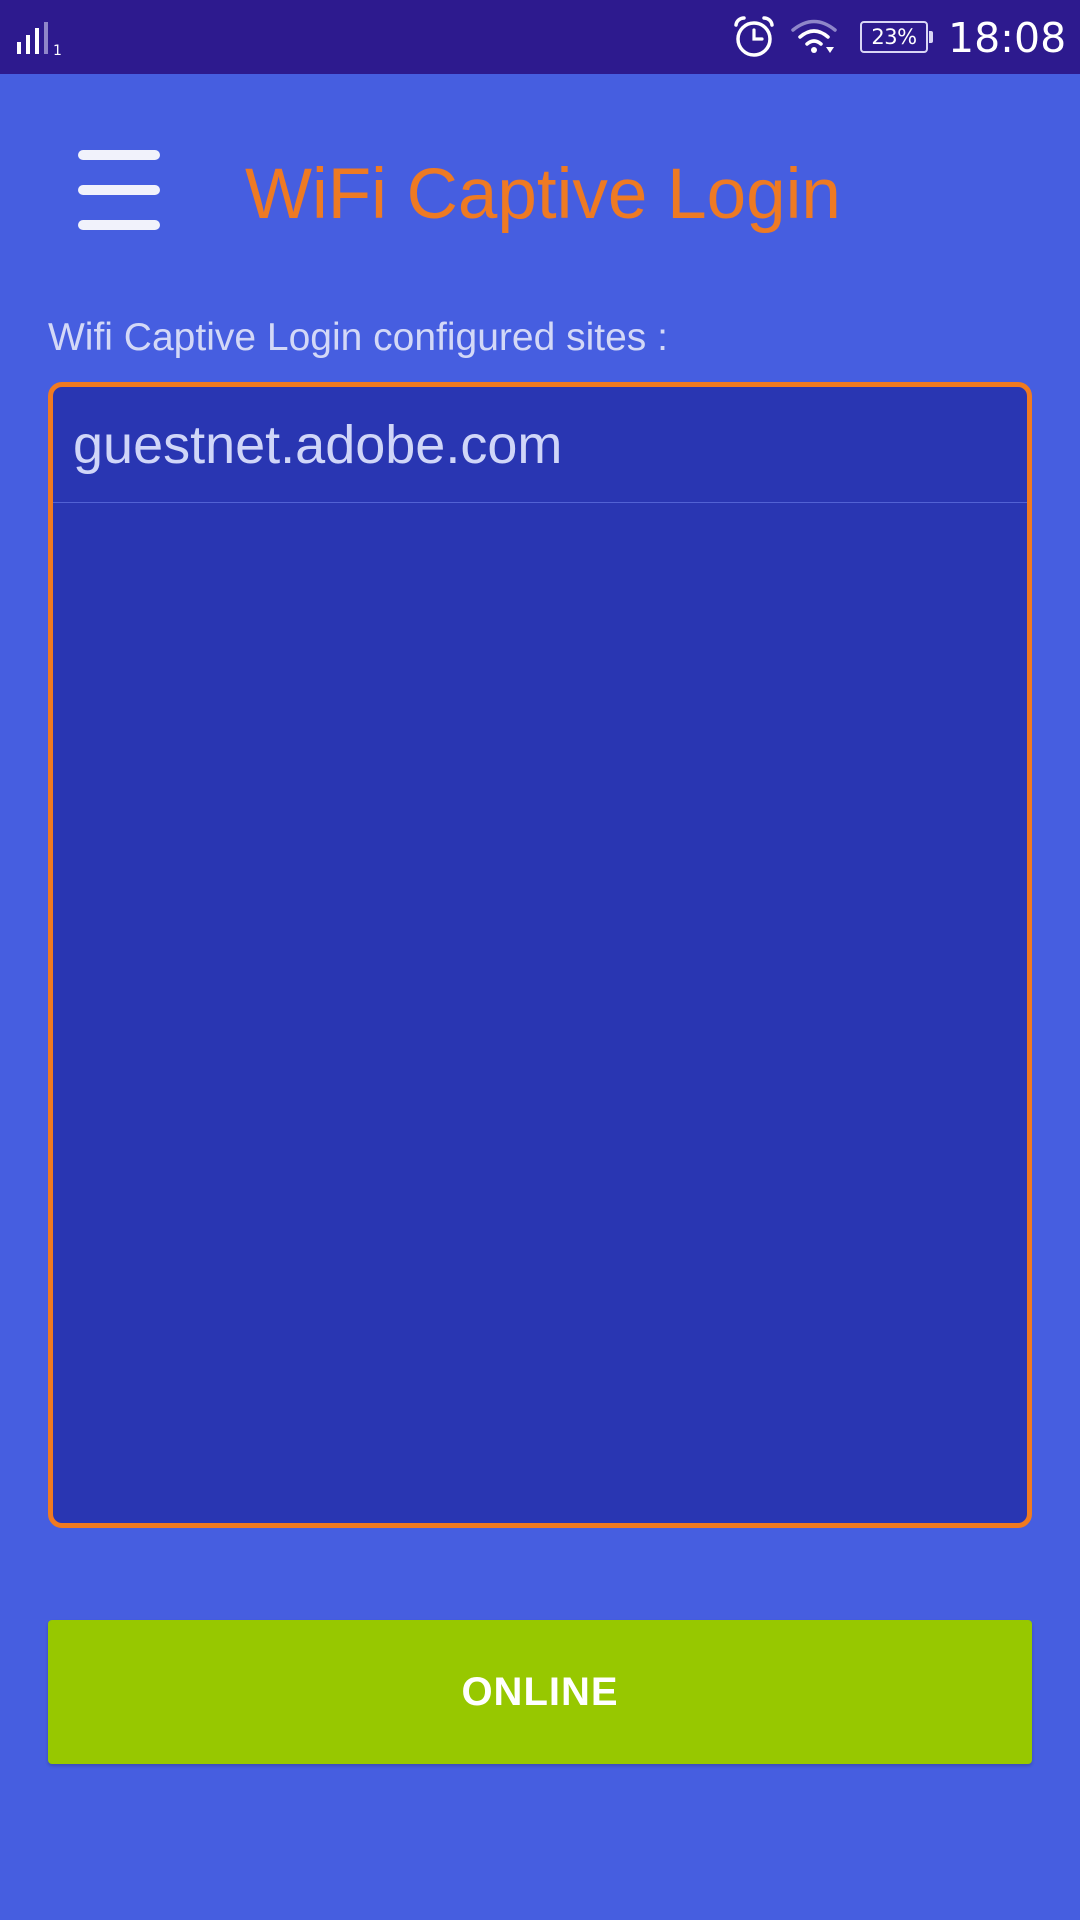 This screenshot has height=1920, width=1080. What do you see at coordinates (540, 37) in the screenshot?
I see `status-bar: 1 23% 18:08` at bounding box center [540, 37].